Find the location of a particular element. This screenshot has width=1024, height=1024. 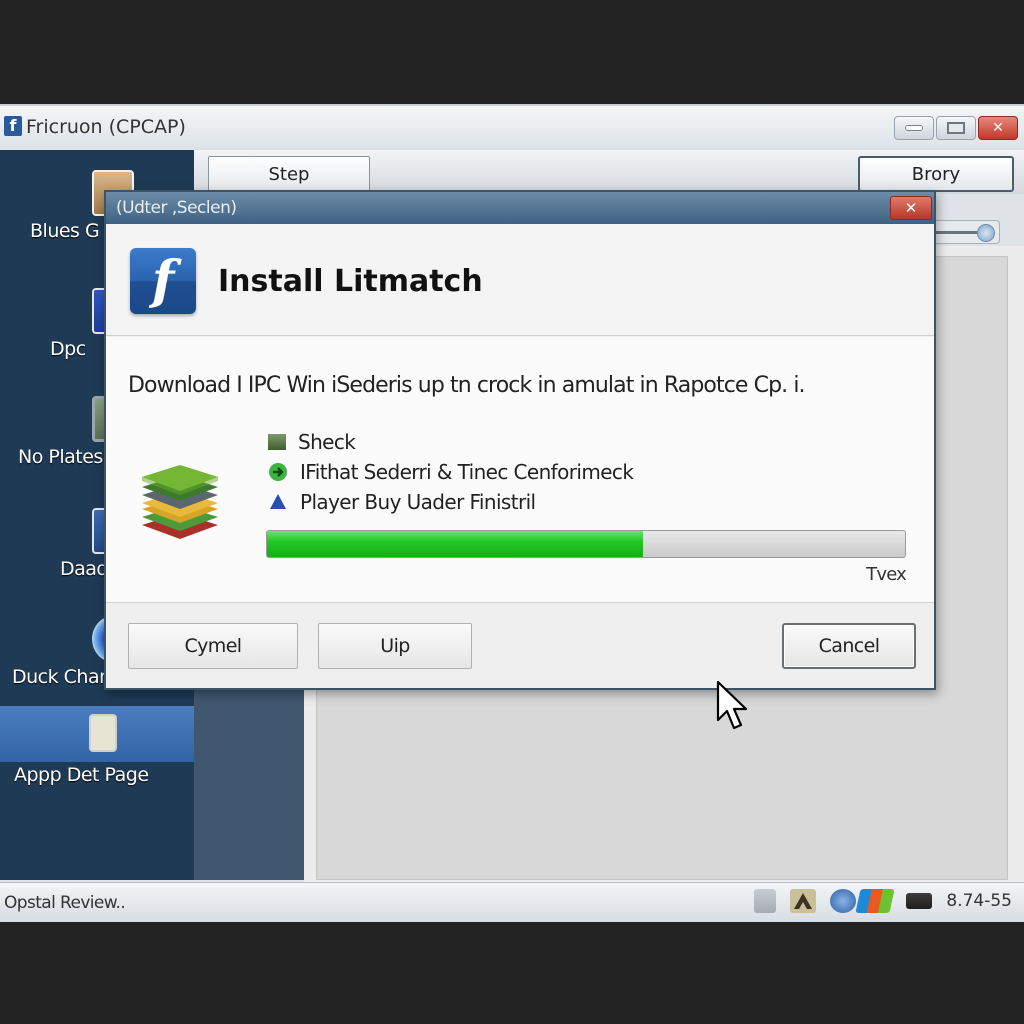

uip-button: Uip is located at coordinates (395, 646).